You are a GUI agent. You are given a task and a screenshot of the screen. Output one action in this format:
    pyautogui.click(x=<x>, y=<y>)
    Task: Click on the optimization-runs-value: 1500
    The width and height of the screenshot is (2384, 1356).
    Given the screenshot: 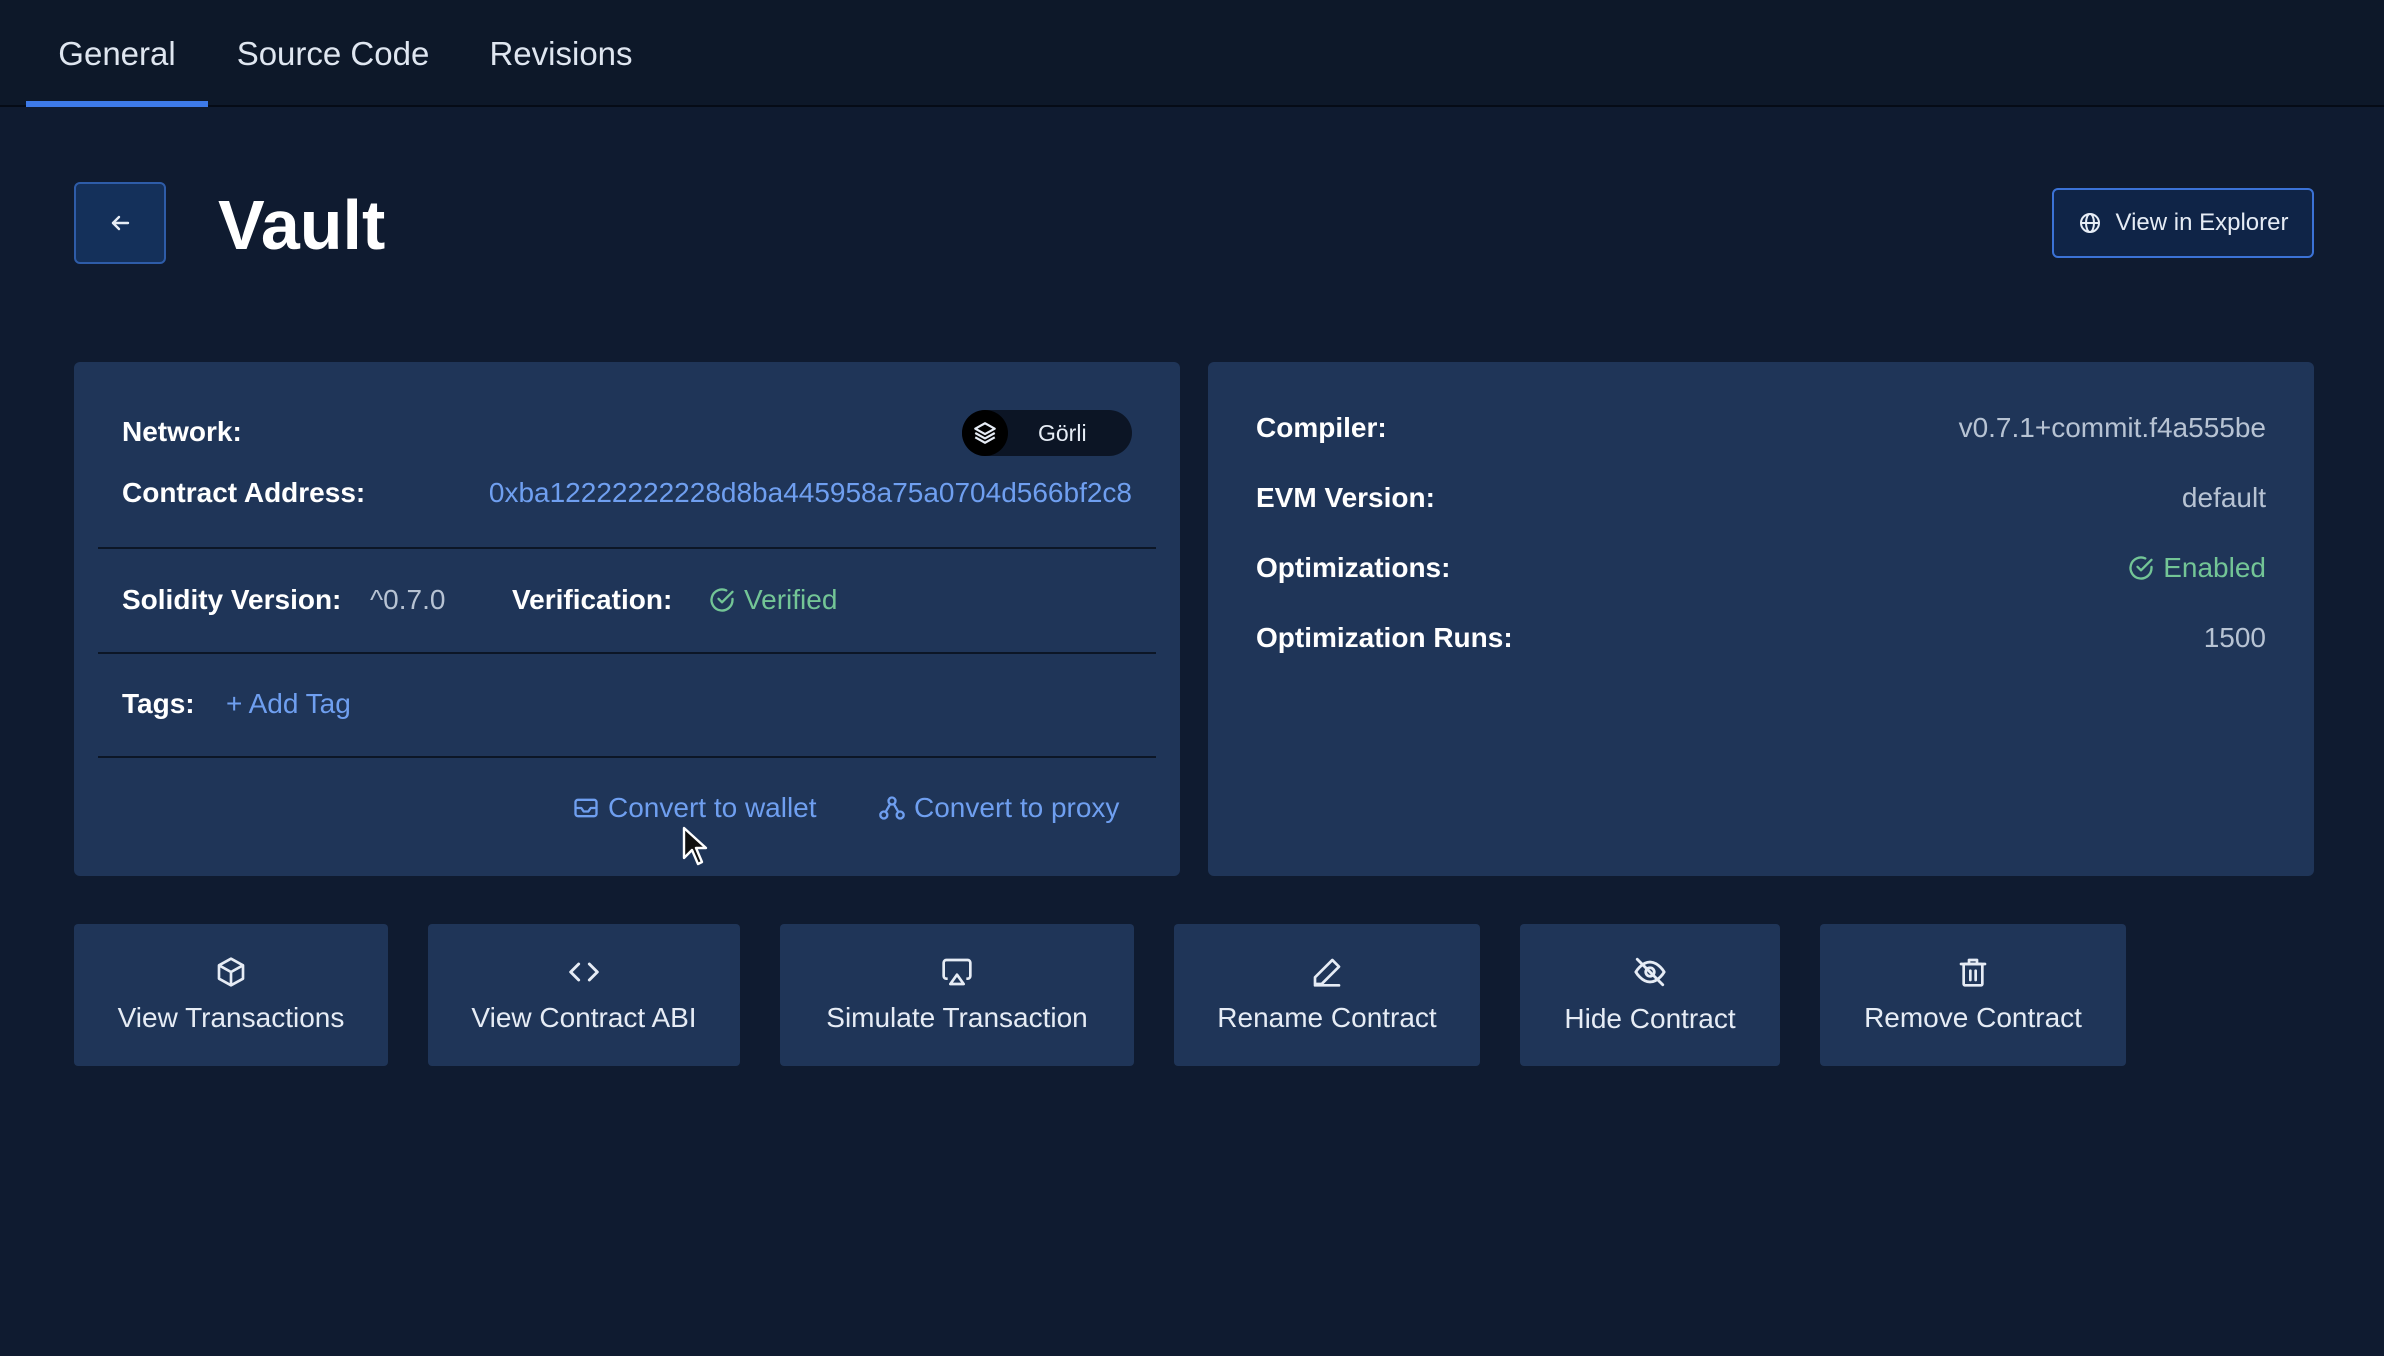 What is the action you would take?
    pyautogui.click(x=2234, y=637)
    